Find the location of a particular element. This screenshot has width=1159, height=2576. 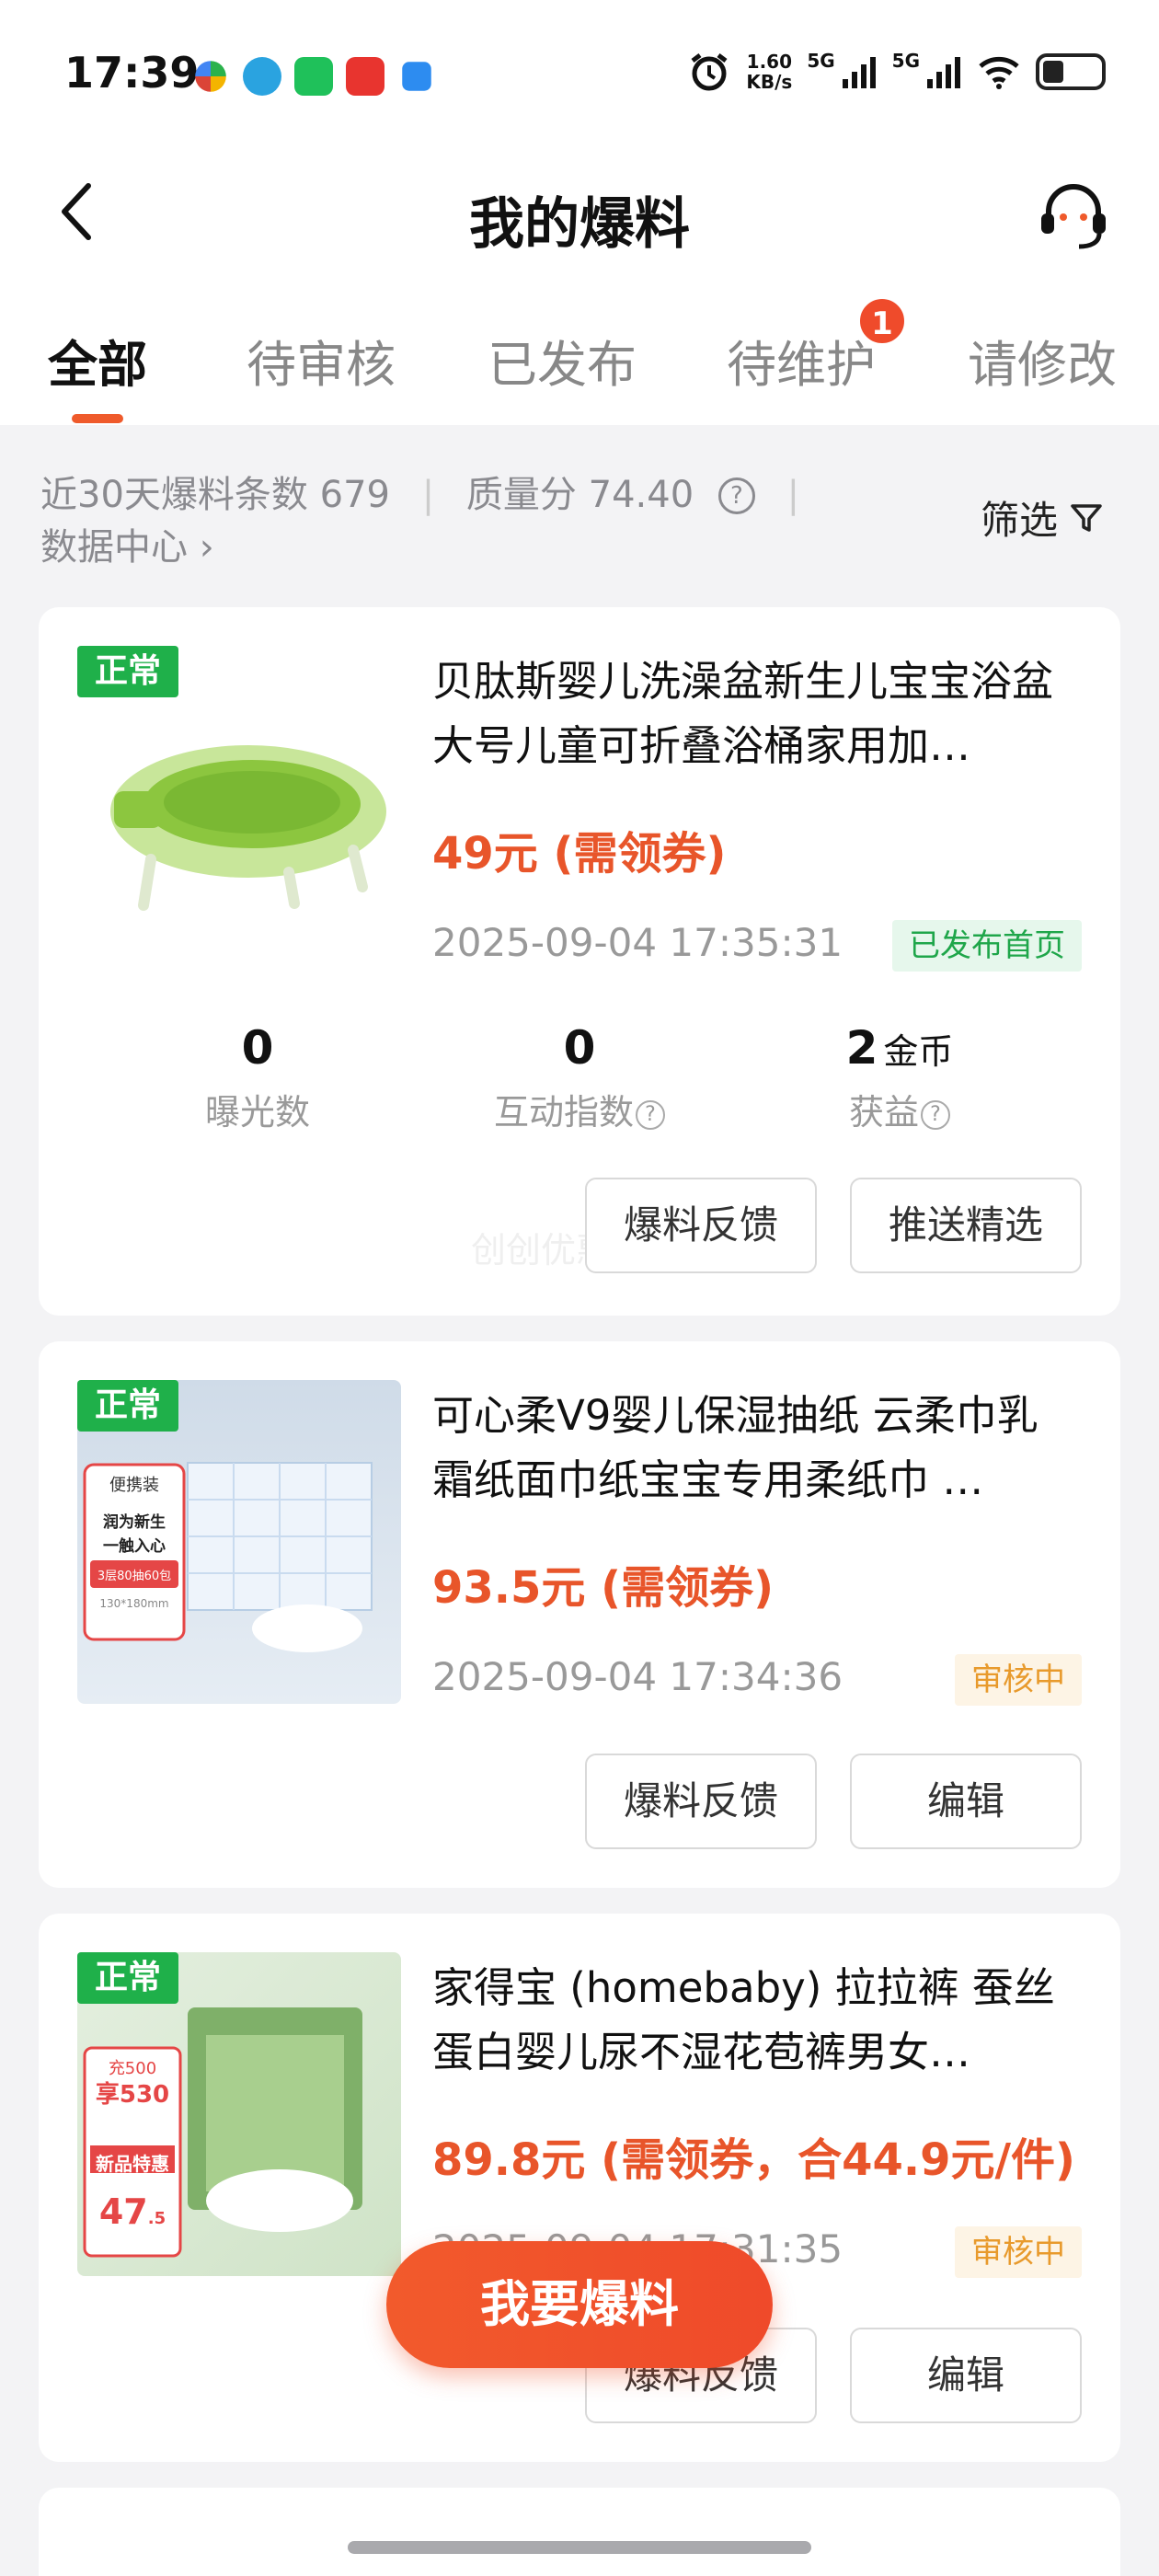

wifi-icon is located at coordinates (999, 72).